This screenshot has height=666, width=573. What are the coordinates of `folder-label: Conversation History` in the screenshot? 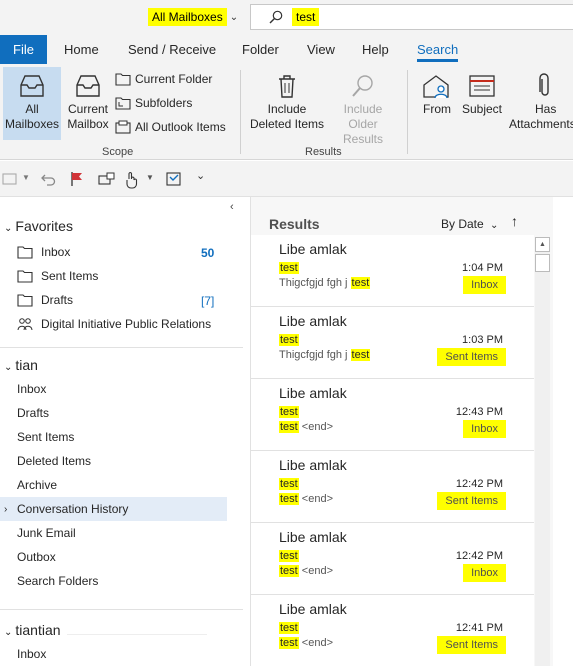 It's located at (73, 509).